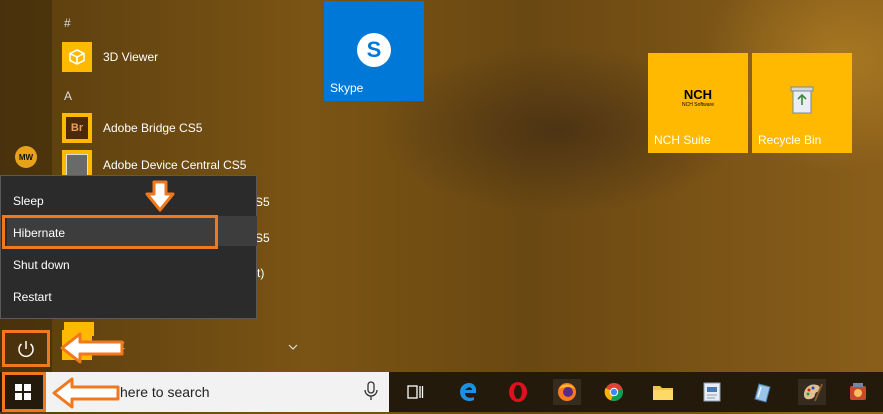 This screenshot has height=414, width=883. Describe the element at coordinates (175, 165) in the screenshot. I see `app-label: Adobe Device Central CS5` at that location.